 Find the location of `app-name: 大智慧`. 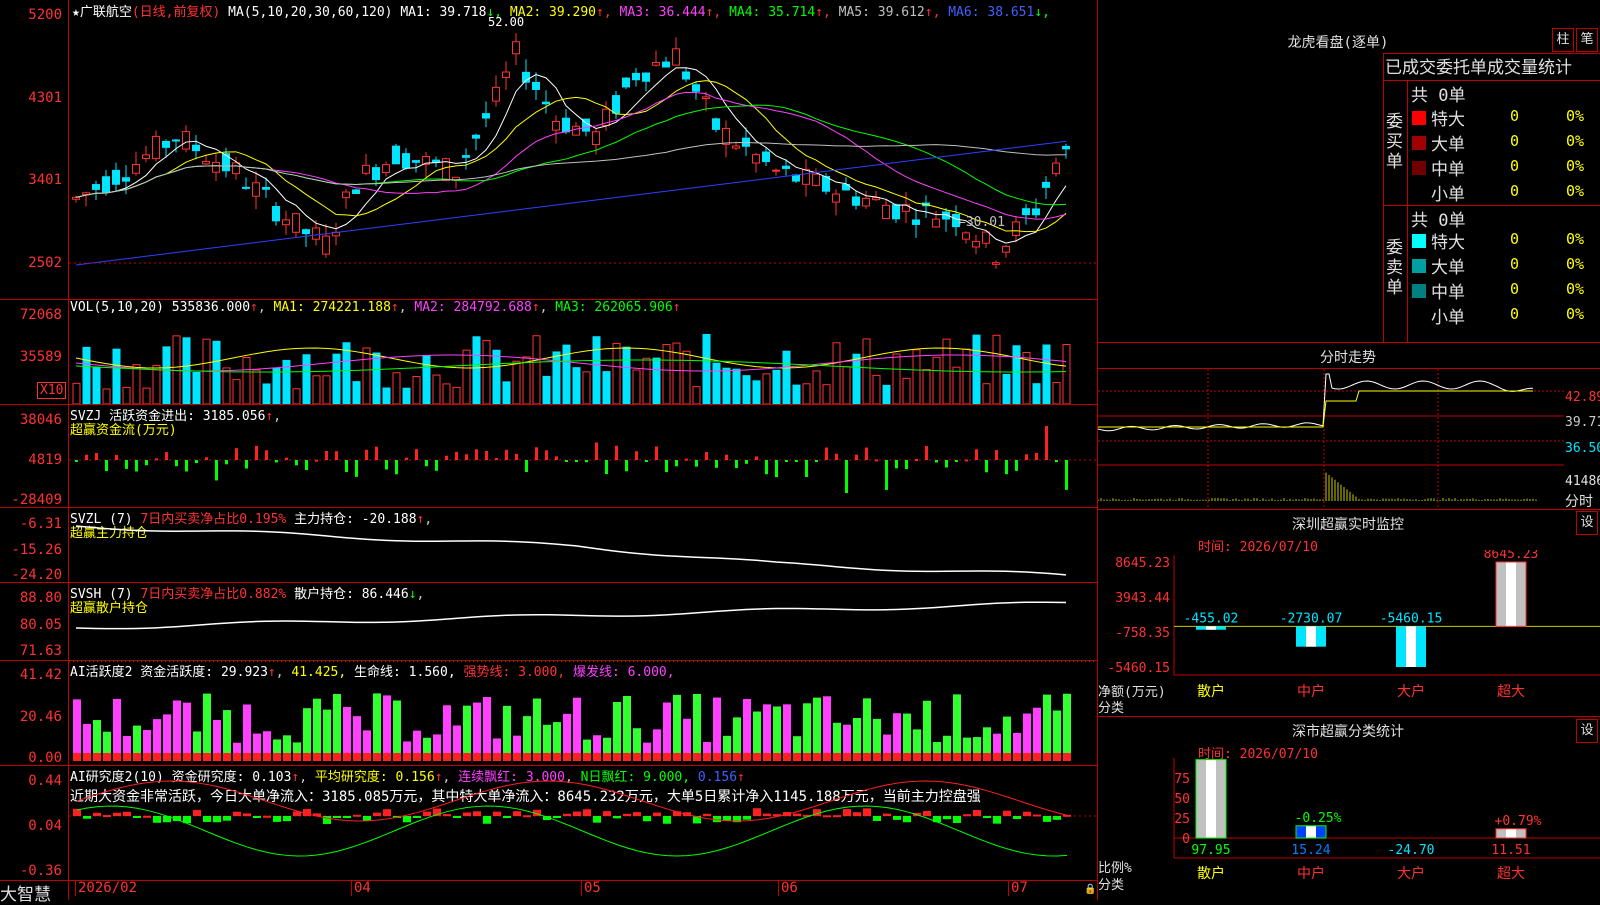

app-name: 大智慧 is located at coordinates (25, 895).